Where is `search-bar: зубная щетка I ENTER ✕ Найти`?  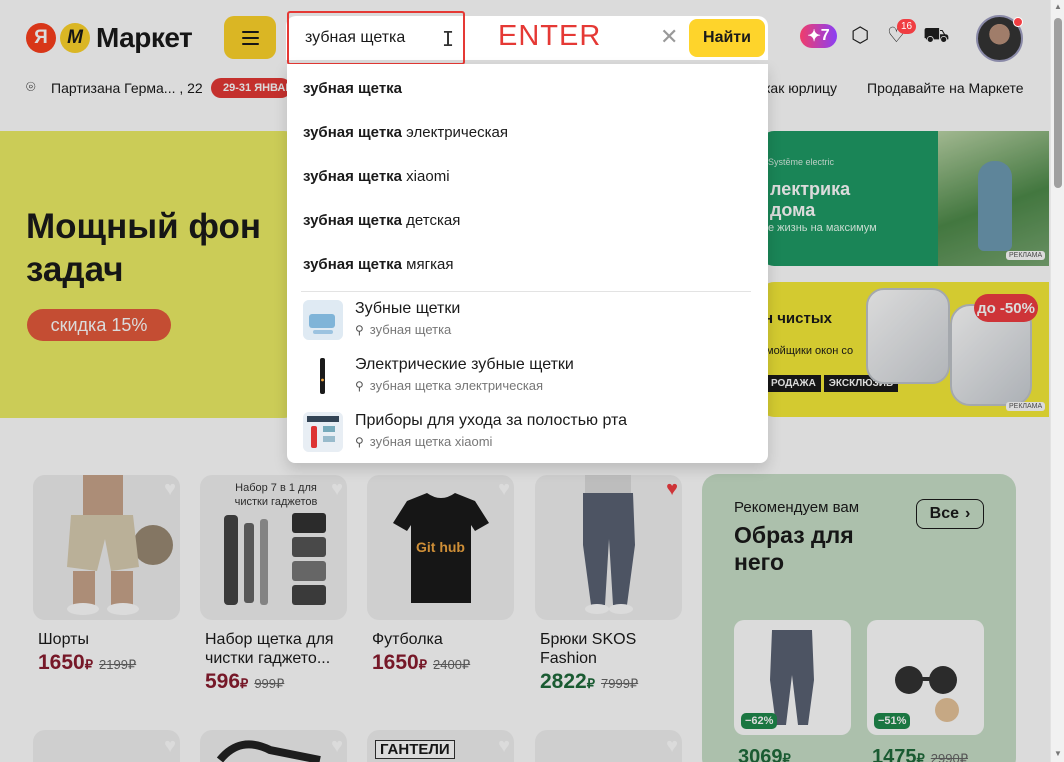 search-bar: зубная щетка I ENTER ✕ Найти is located at coordinates (527, 38).